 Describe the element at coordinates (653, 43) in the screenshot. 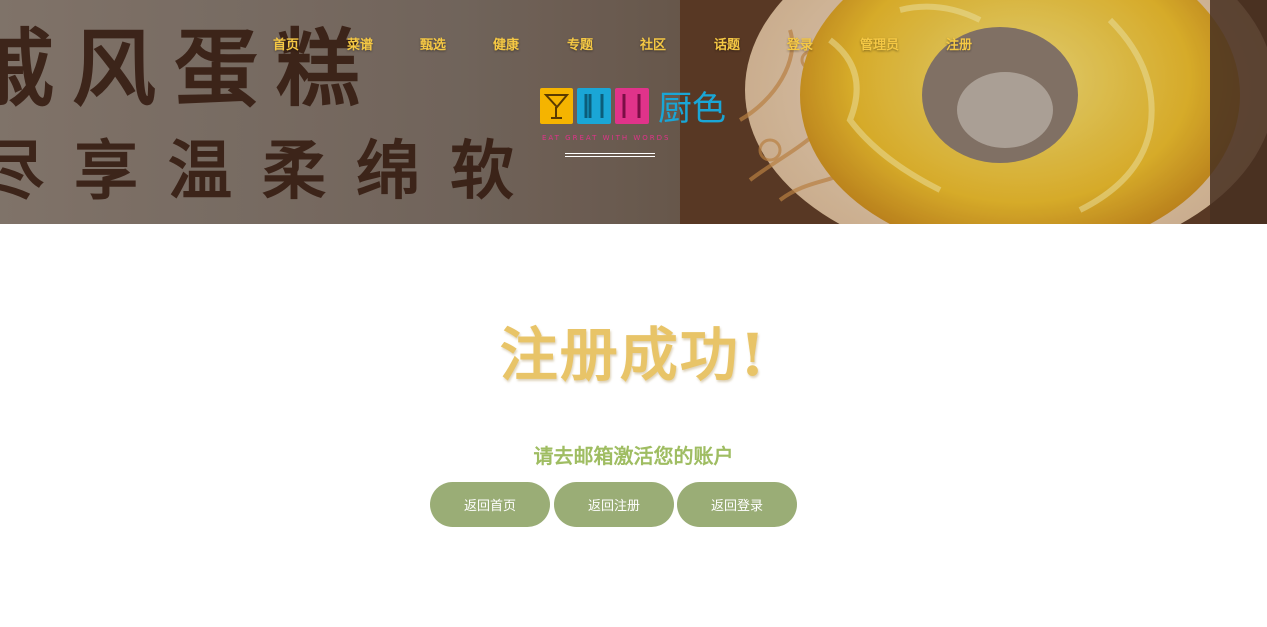

I see `nav-item-community: 社区` at that location.